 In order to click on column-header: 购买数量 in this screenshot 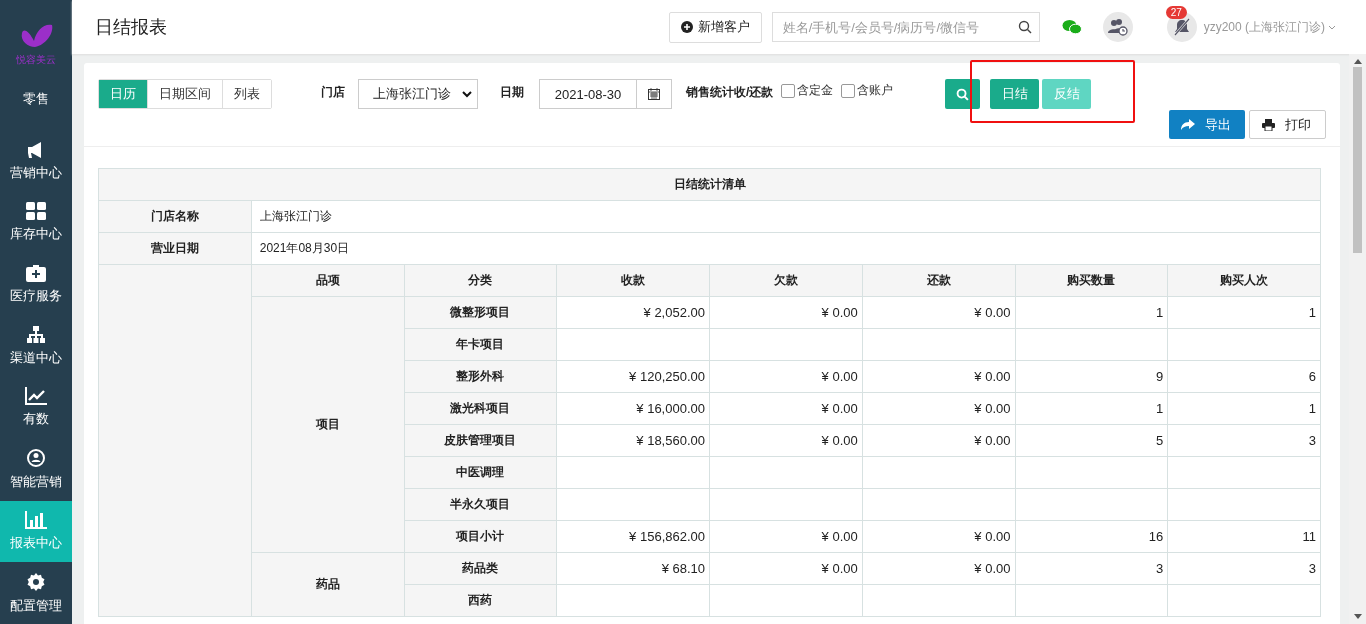, I will do `click(1091, 280)`.